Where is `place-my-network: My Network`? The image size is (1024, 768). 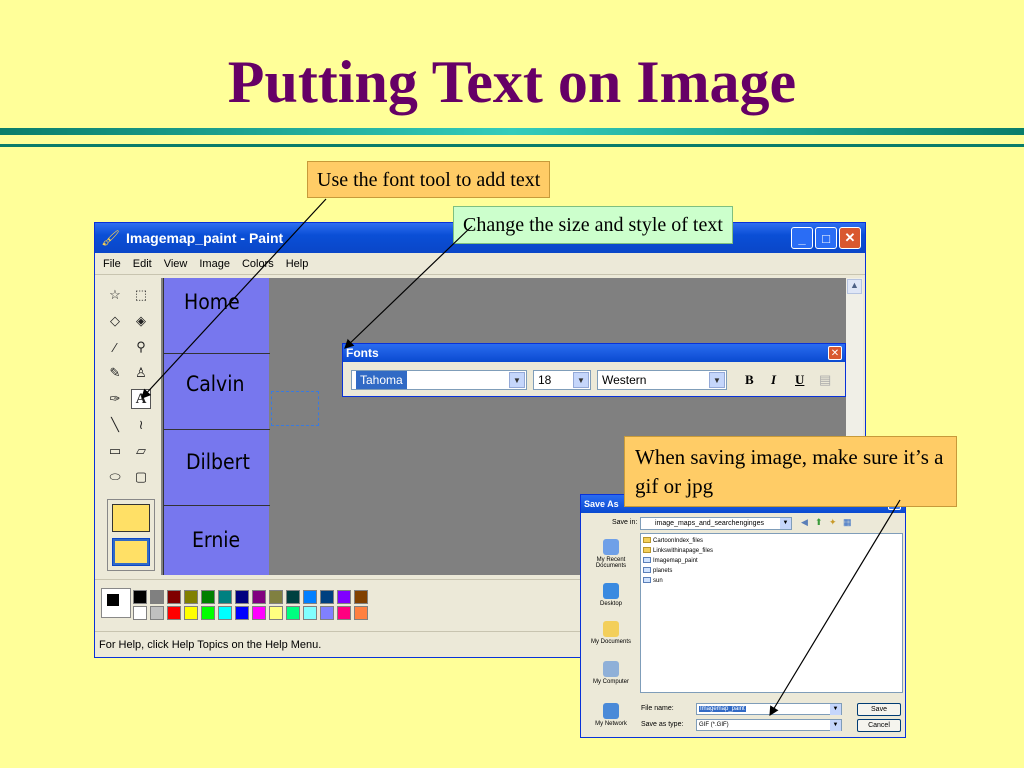 place-my-network: My Network is located at coordinates (611, 715).